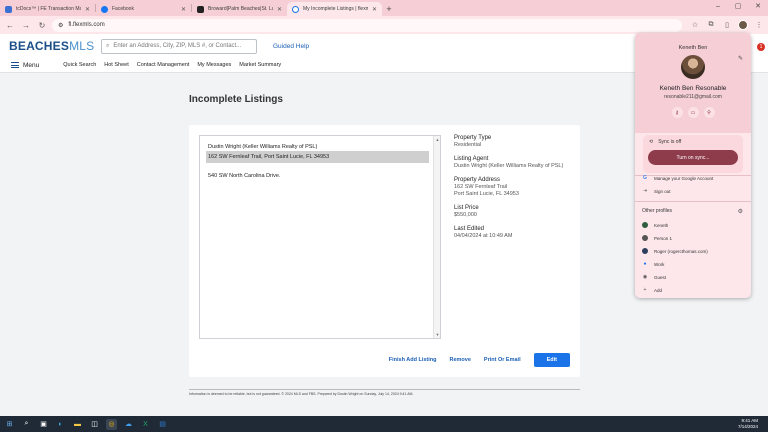 This screenshot has height=432, width=768. I want to click on word-icon: ▤, so click(162, 424).